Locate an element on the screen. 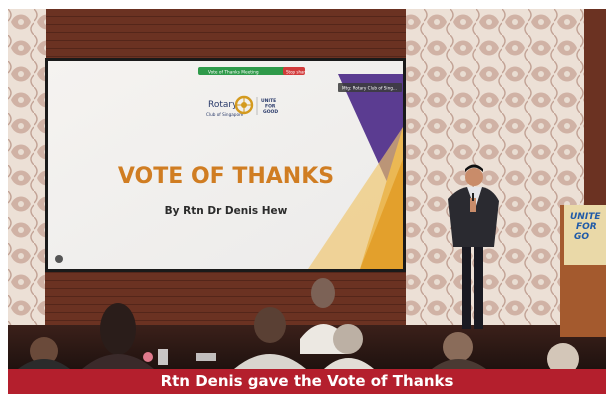  podium-text-3: GO is located at coordinates (581, 237).